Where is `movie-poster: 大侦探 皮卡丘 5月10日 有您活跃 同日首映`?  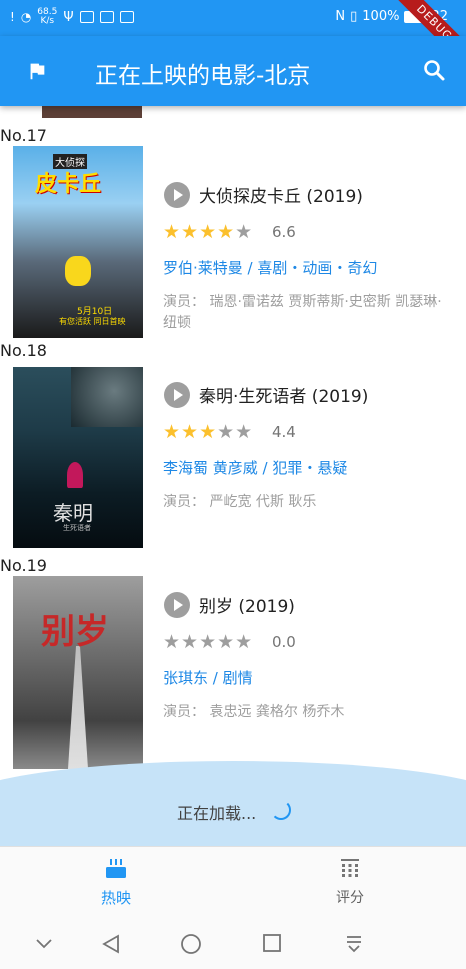
movie-poster: 大侦探 皮卡丘 5月10日 有您活跃 同日首映 is located at coordinates (78, 242).